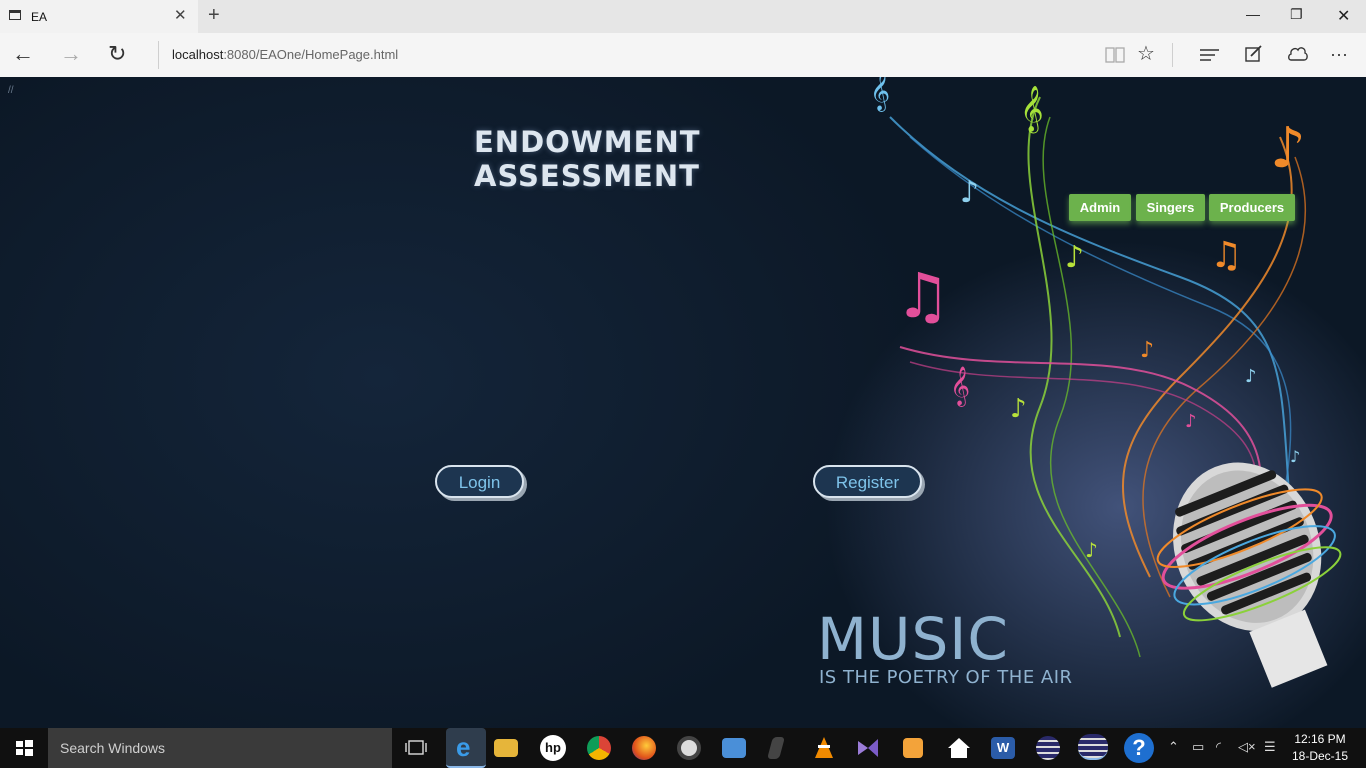  I want to click on notifications-icon: ☰, so click(1270, 747).